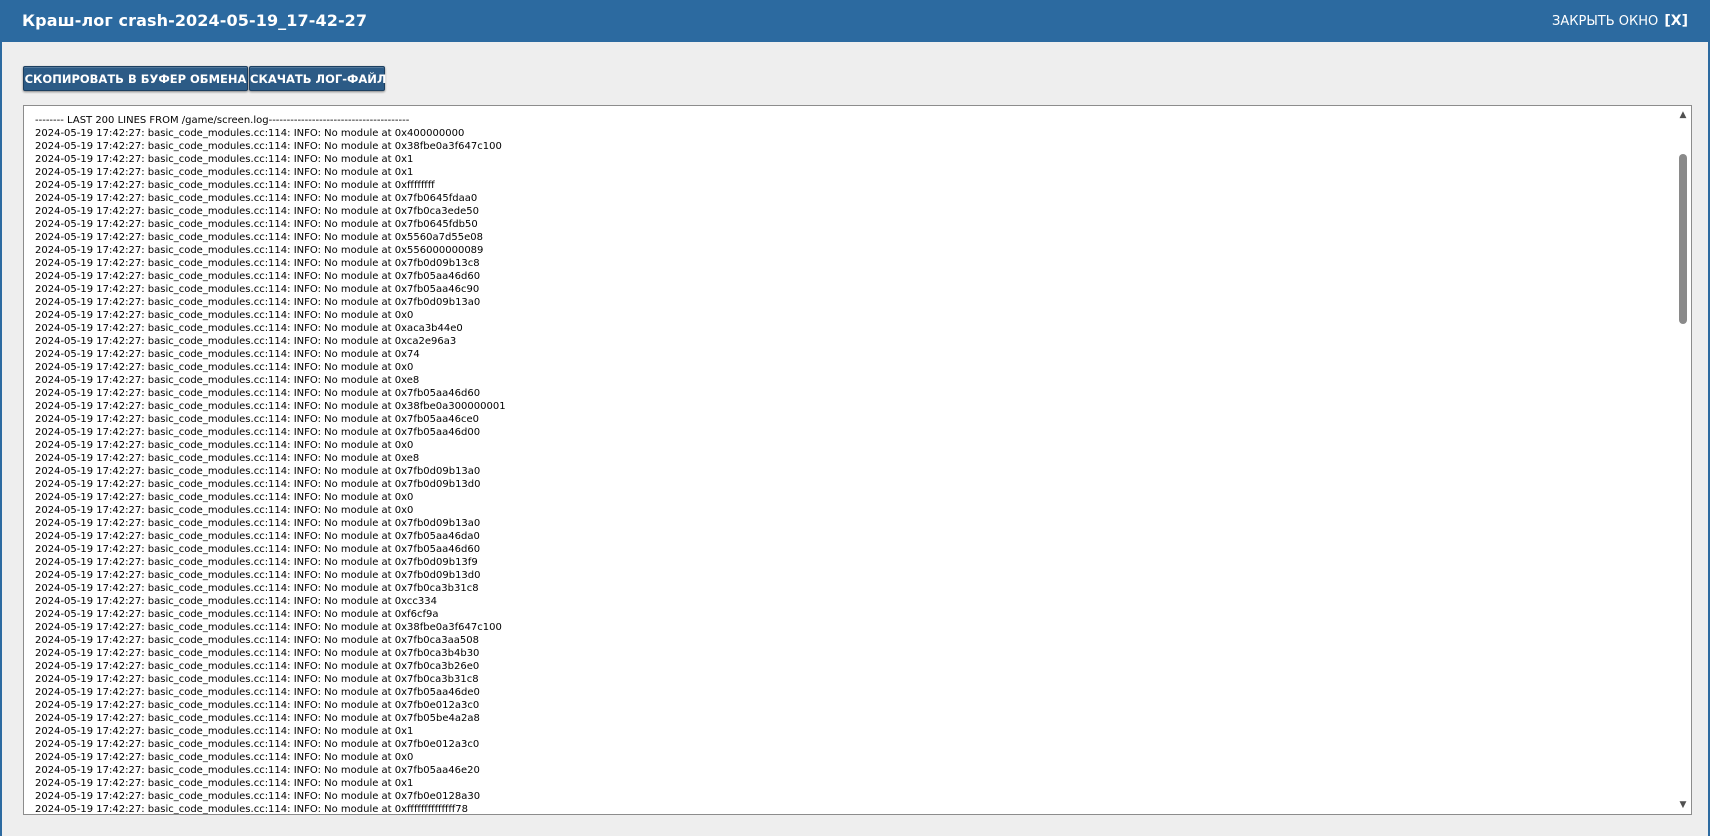  Describe the element at coordinates (1683, 115) in the screenshot. I see `scroll-up-arrow-icon: ▲` at that location.